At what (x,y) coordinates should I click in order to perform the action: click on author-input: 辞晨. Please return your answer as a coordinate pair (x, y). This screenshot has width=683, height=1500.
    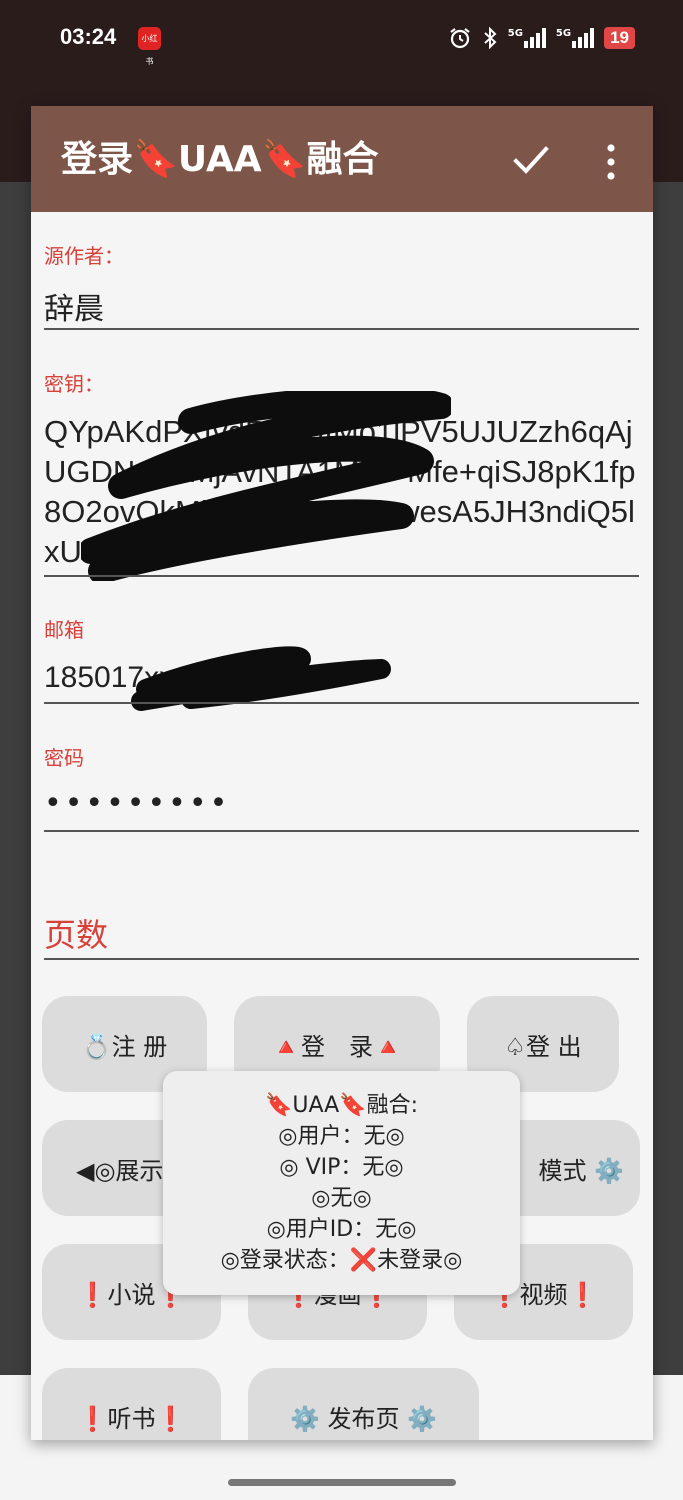
    Looking at the image, I should click on (74, 306).